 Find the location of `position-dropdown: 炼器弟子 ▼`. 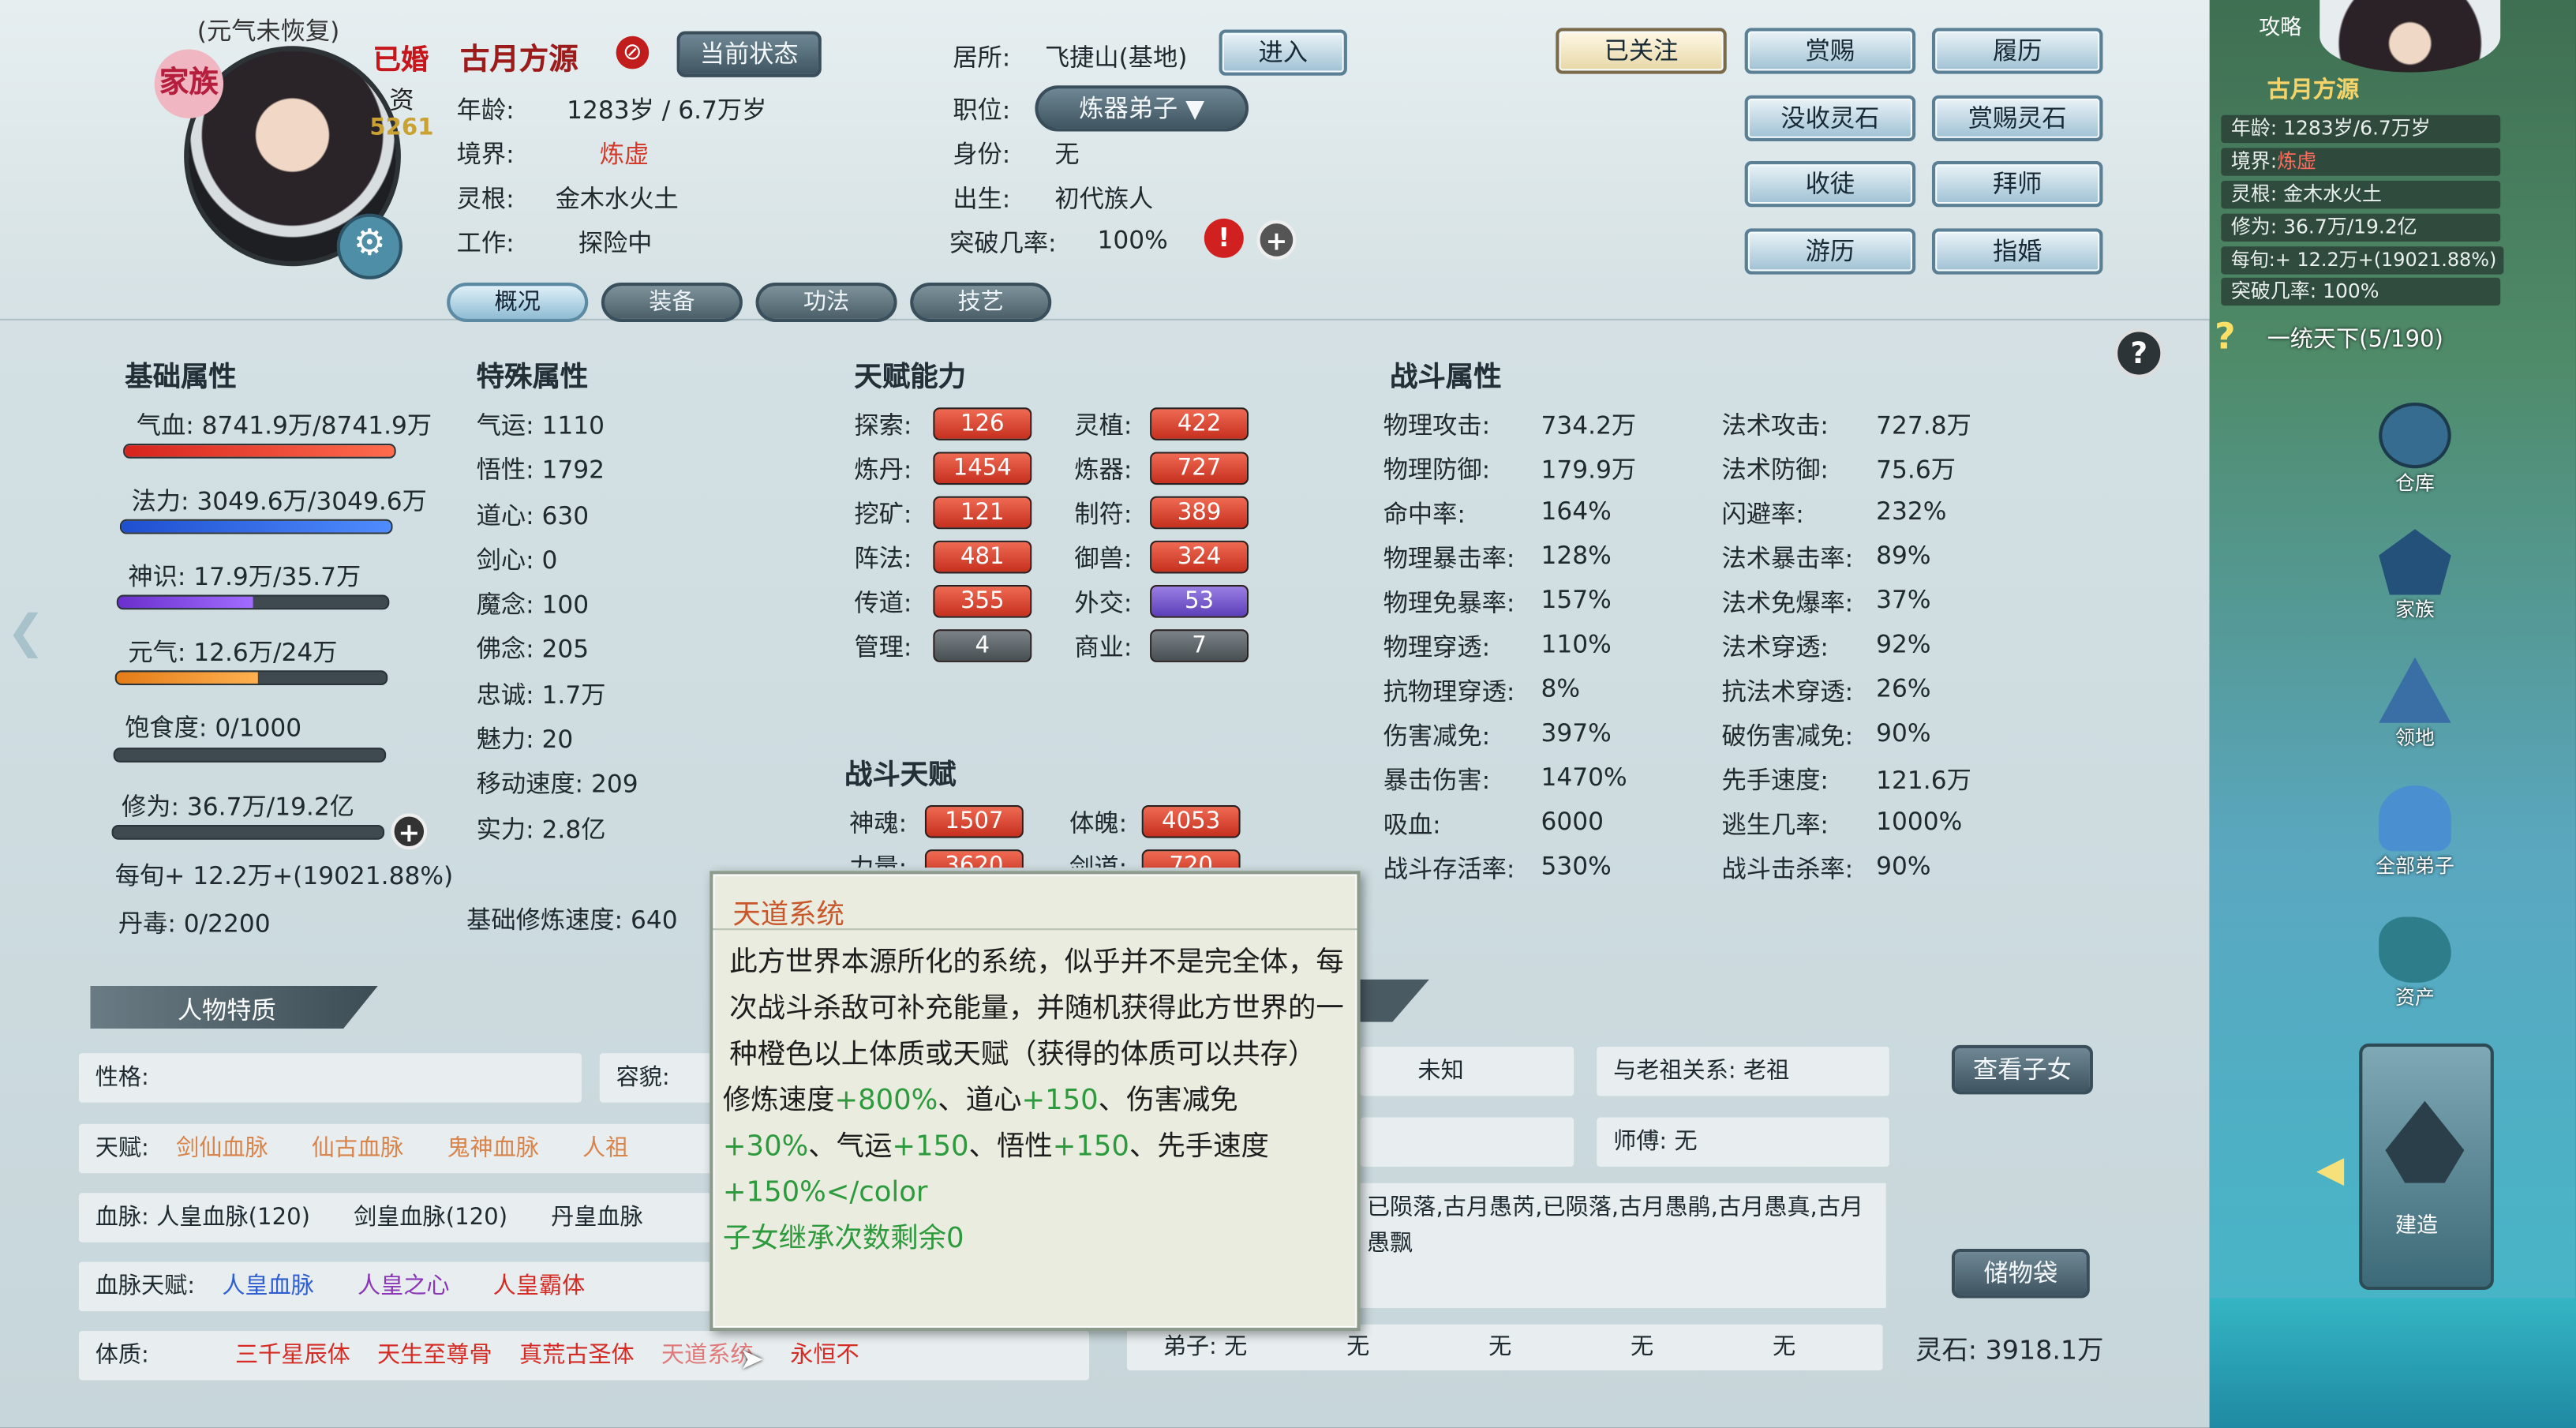

position-dropdown: 炼器弟子 ▼ is located at coordinates (1142, 108).